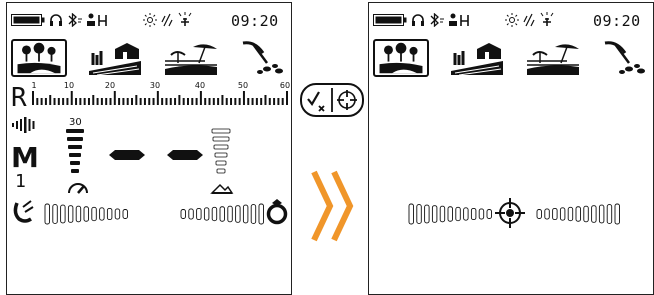 The height and width of the screenshot is (295, 654). Describe the element at coordinates (23, 211) in the screenshot. I see `coil-signal-icon` at that location.